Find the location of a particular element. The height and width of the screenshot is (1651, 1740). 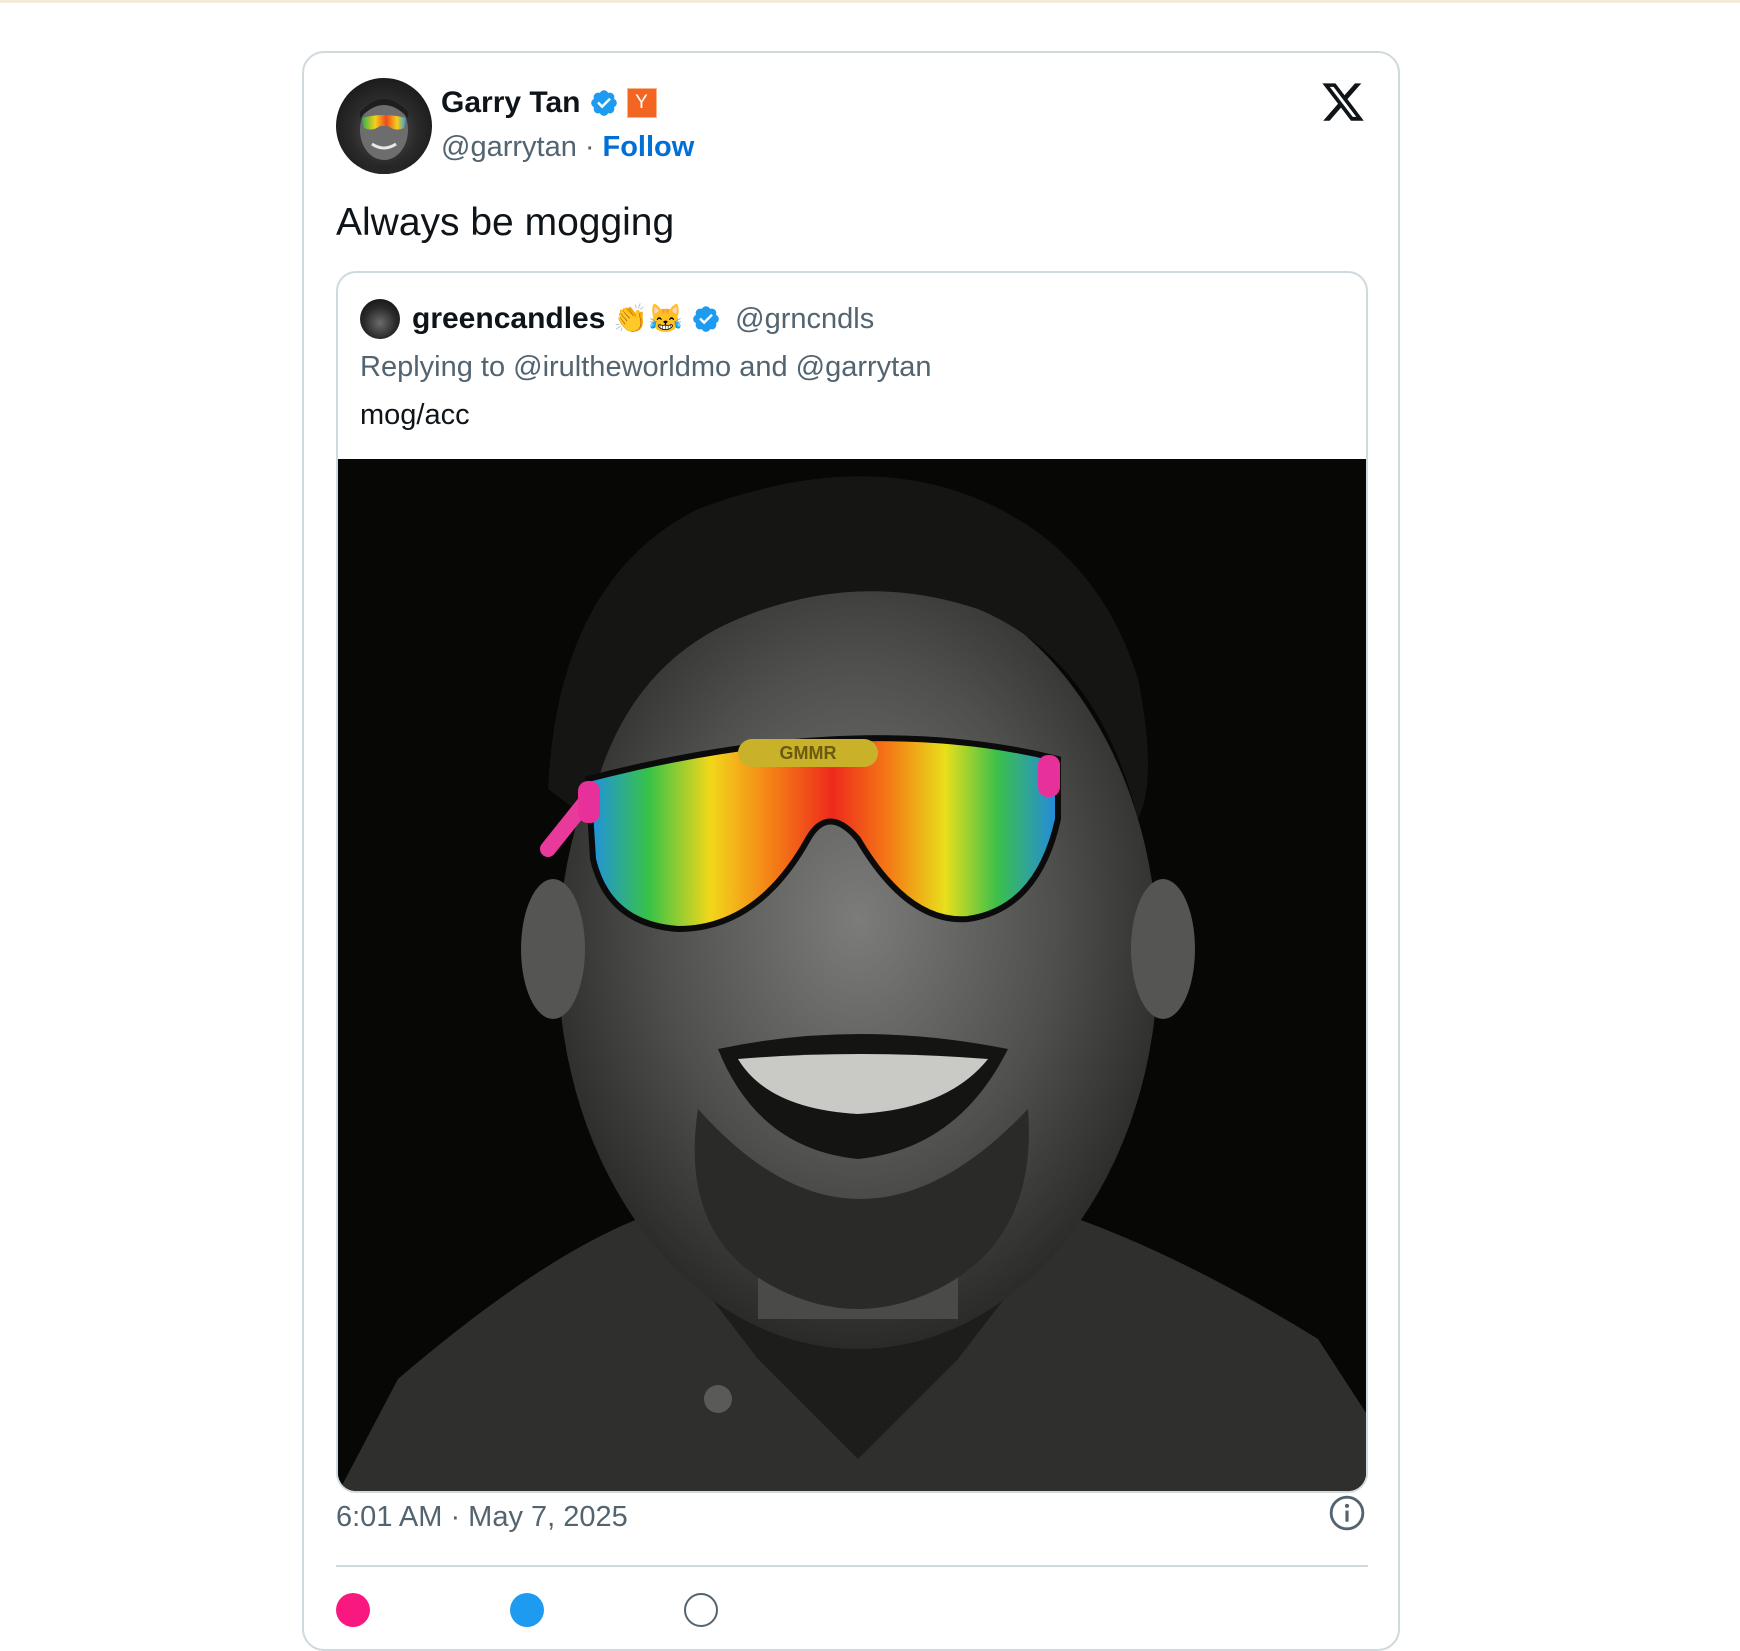

action-bar is located at coordinates (527, 1610).